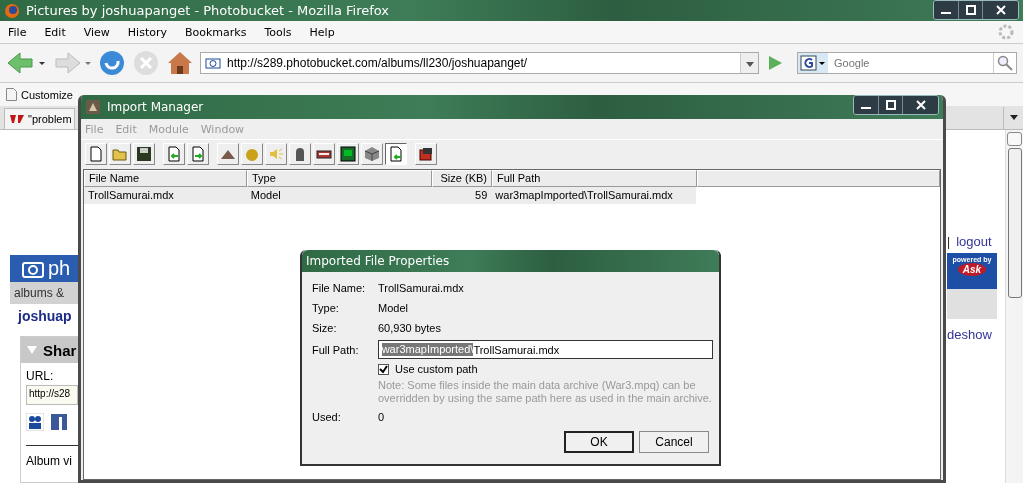  I want to click on cube-button, so click(372, 153).